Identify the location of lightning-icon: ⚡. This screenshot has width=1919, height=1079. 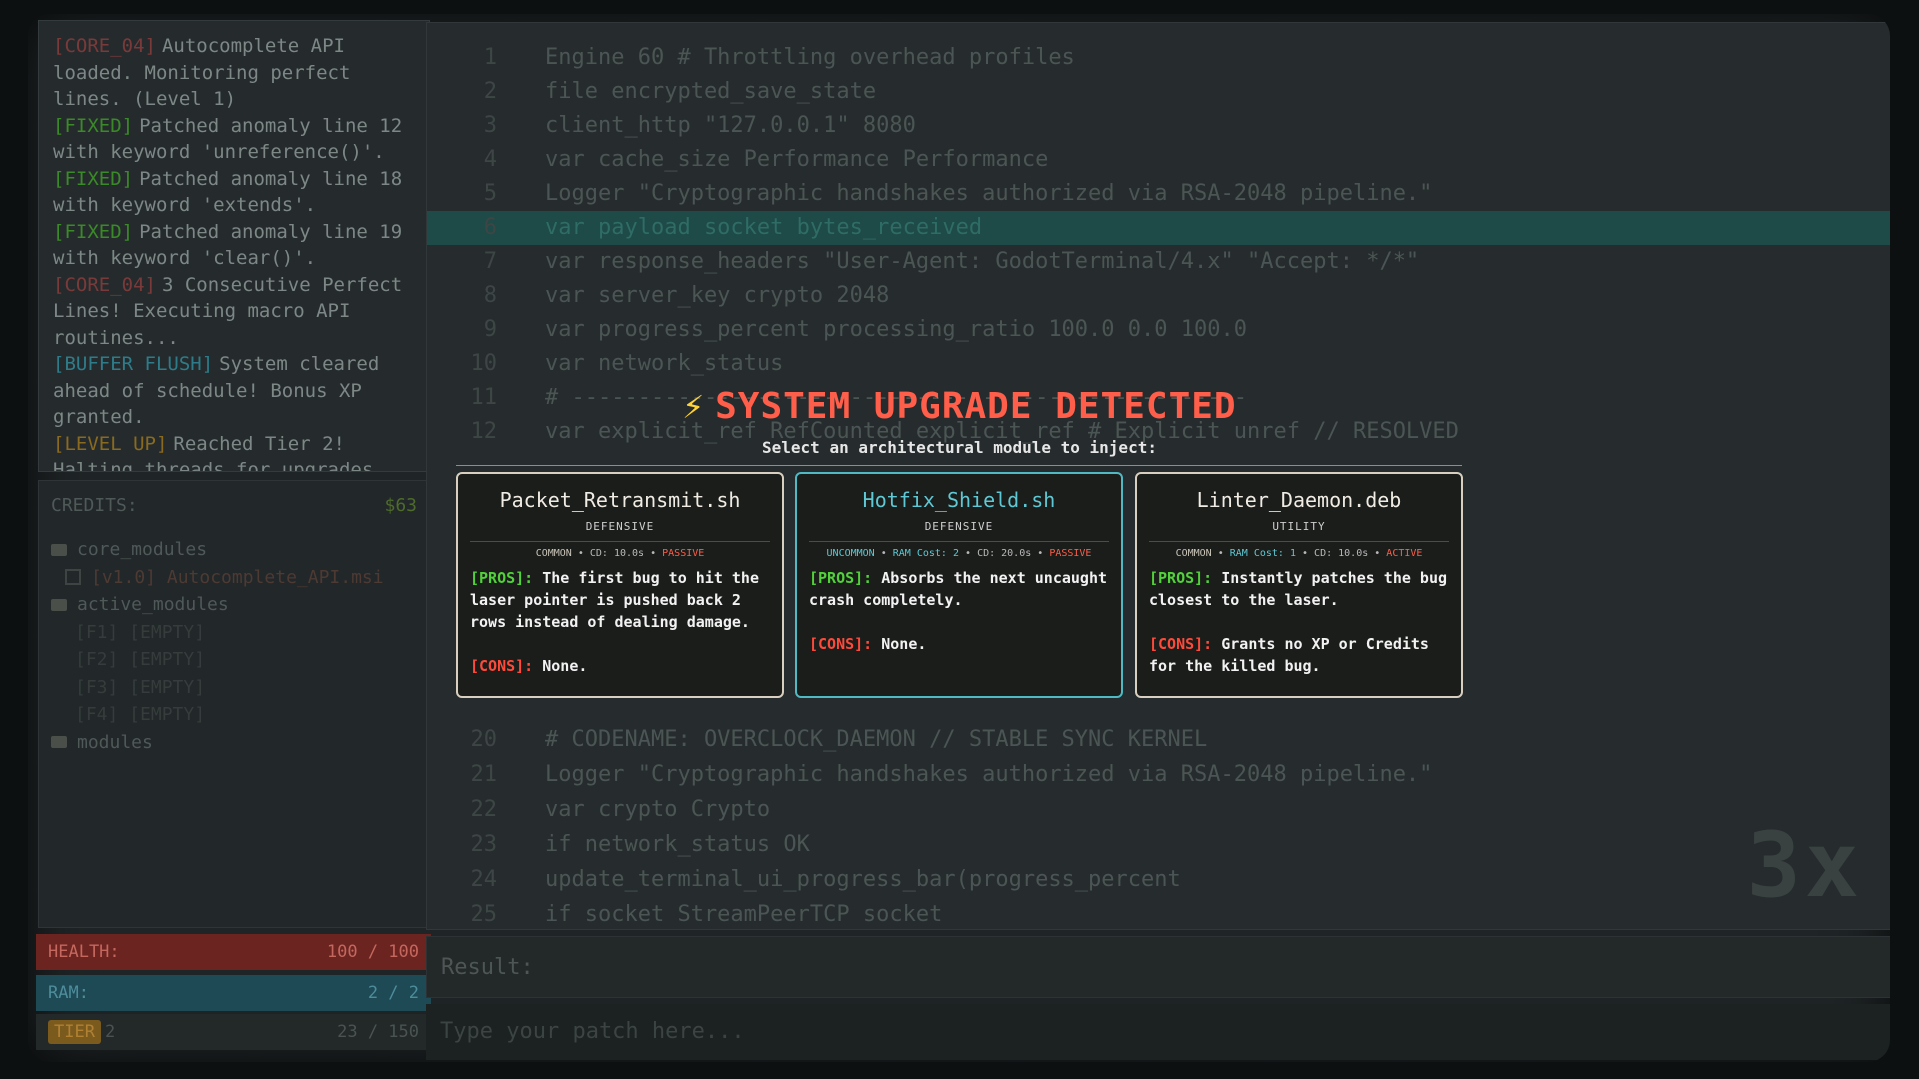
(694, 406).